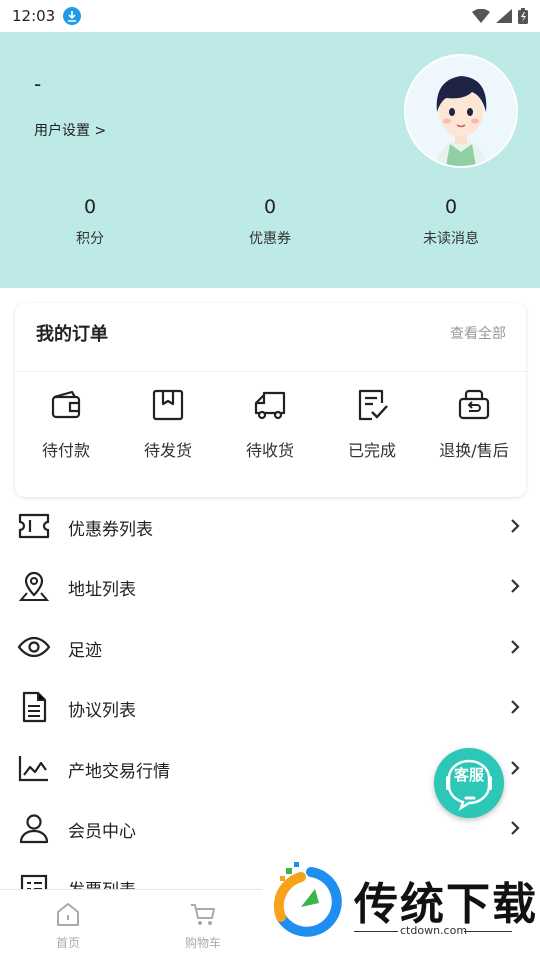 The image size is (540, 960). I want to click on return-icon, so click(474, 404).